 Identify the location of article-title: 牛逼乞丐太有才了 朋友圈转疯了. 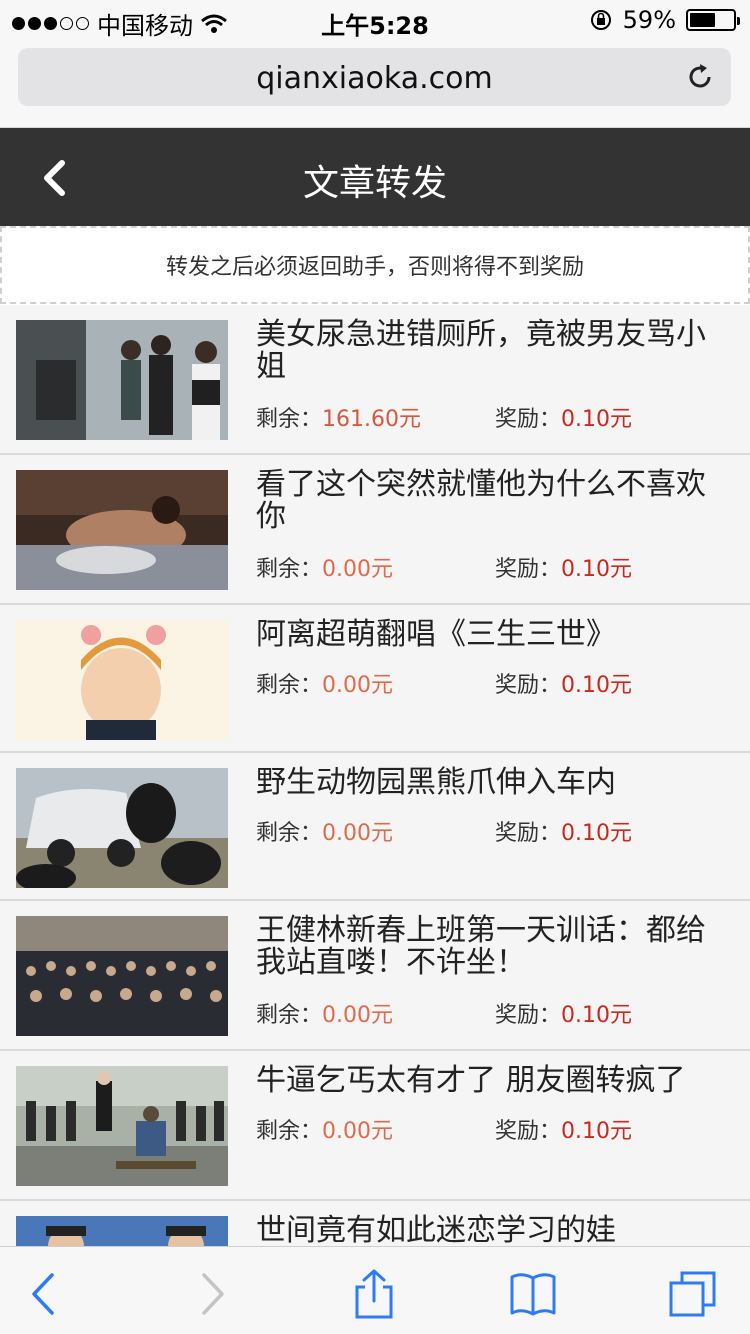
(491, 1081).